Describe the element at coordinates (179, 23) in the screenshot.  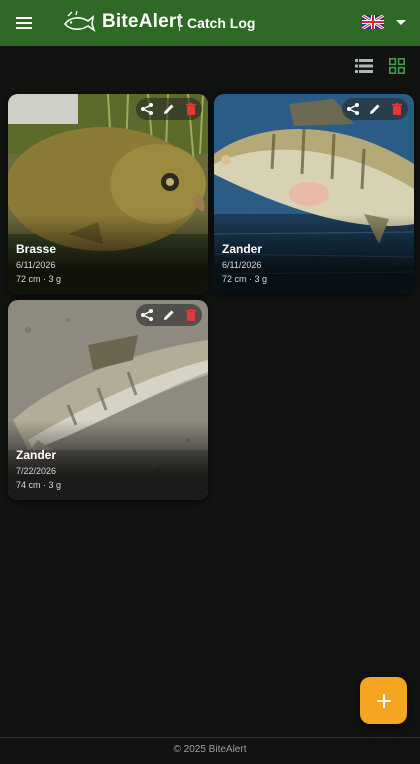
I see `title-divider` at that location.